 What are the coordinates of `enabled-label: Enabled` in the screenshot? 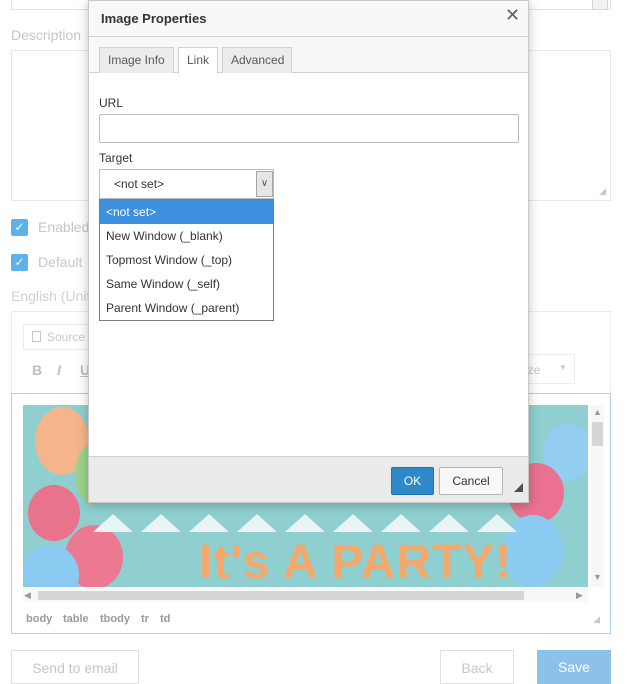 It's located at (64, 227).